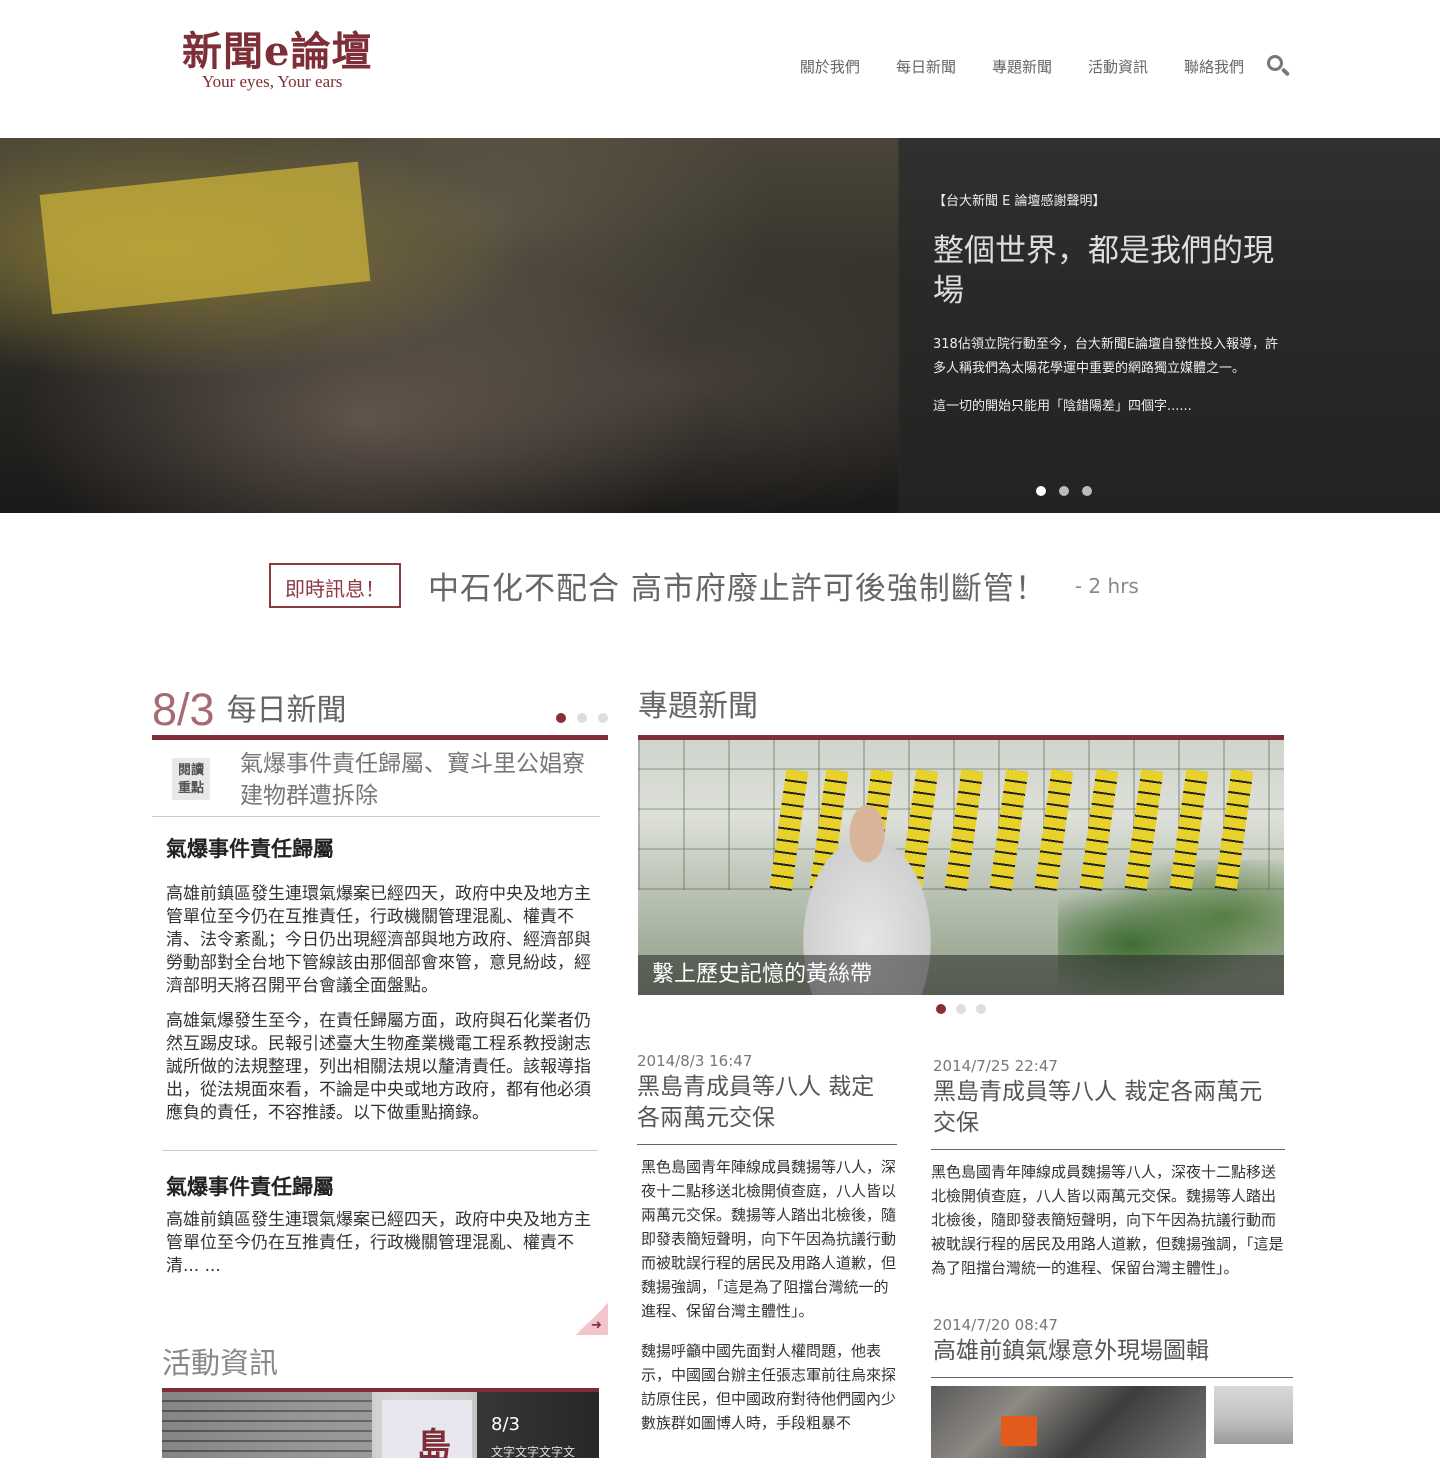 The height and width of the screenshot is (1458, 1440). What do you see at coordinates (1108, 271) in the screenshot?
I see `hero-title: 整個世界，都是我們的現場` at bounding box center [1108, 271].